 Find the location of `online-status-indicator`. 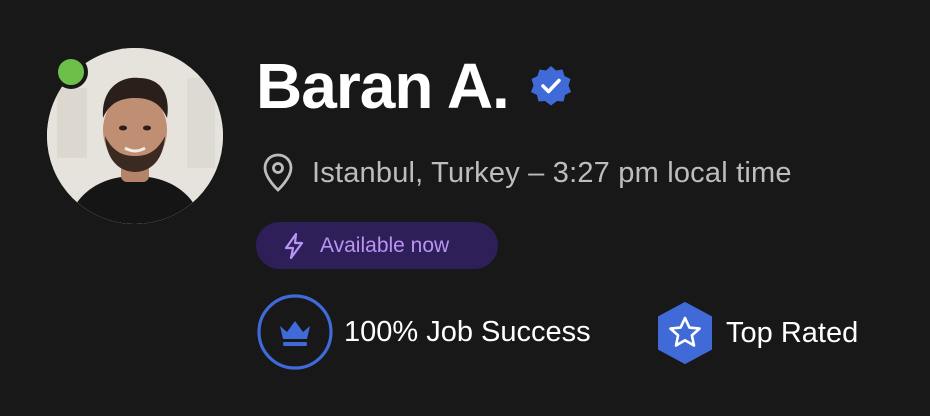

online-status-indicator is located at coordinates (71, 72).